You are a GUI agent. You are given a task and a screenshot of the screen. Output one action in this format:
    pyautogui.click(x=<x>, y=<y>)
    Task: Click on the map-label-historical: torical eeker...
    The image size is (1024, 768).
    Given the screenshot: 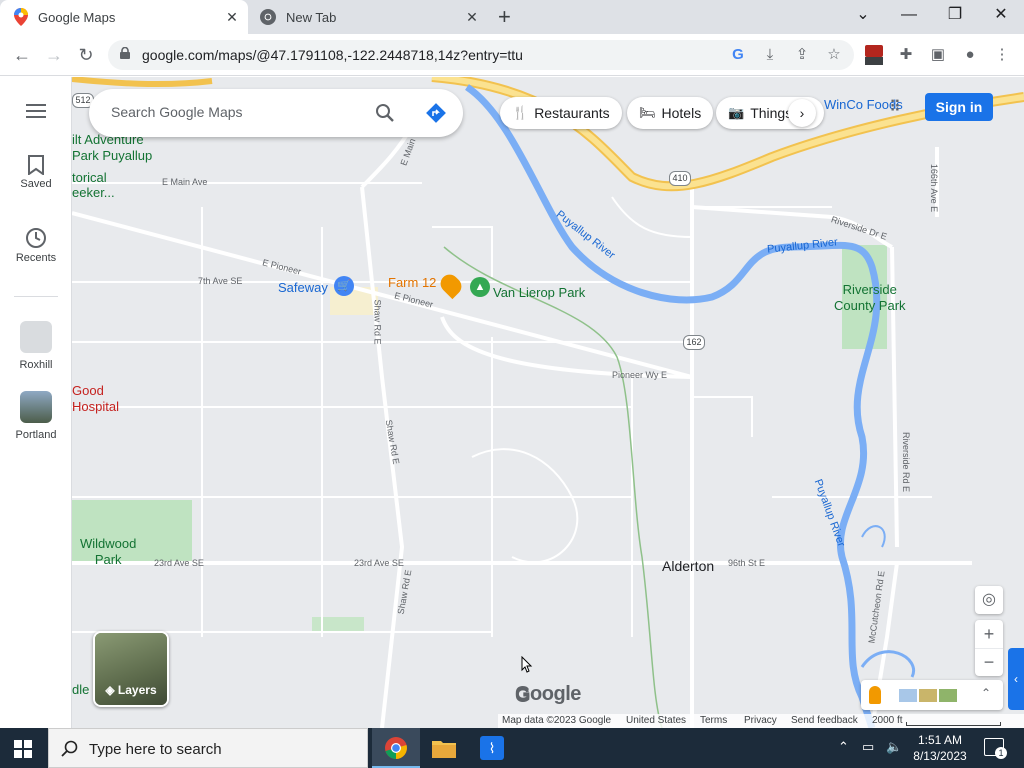 What is the action you would take?
    pyautogui.click(x=93, y=185)
    